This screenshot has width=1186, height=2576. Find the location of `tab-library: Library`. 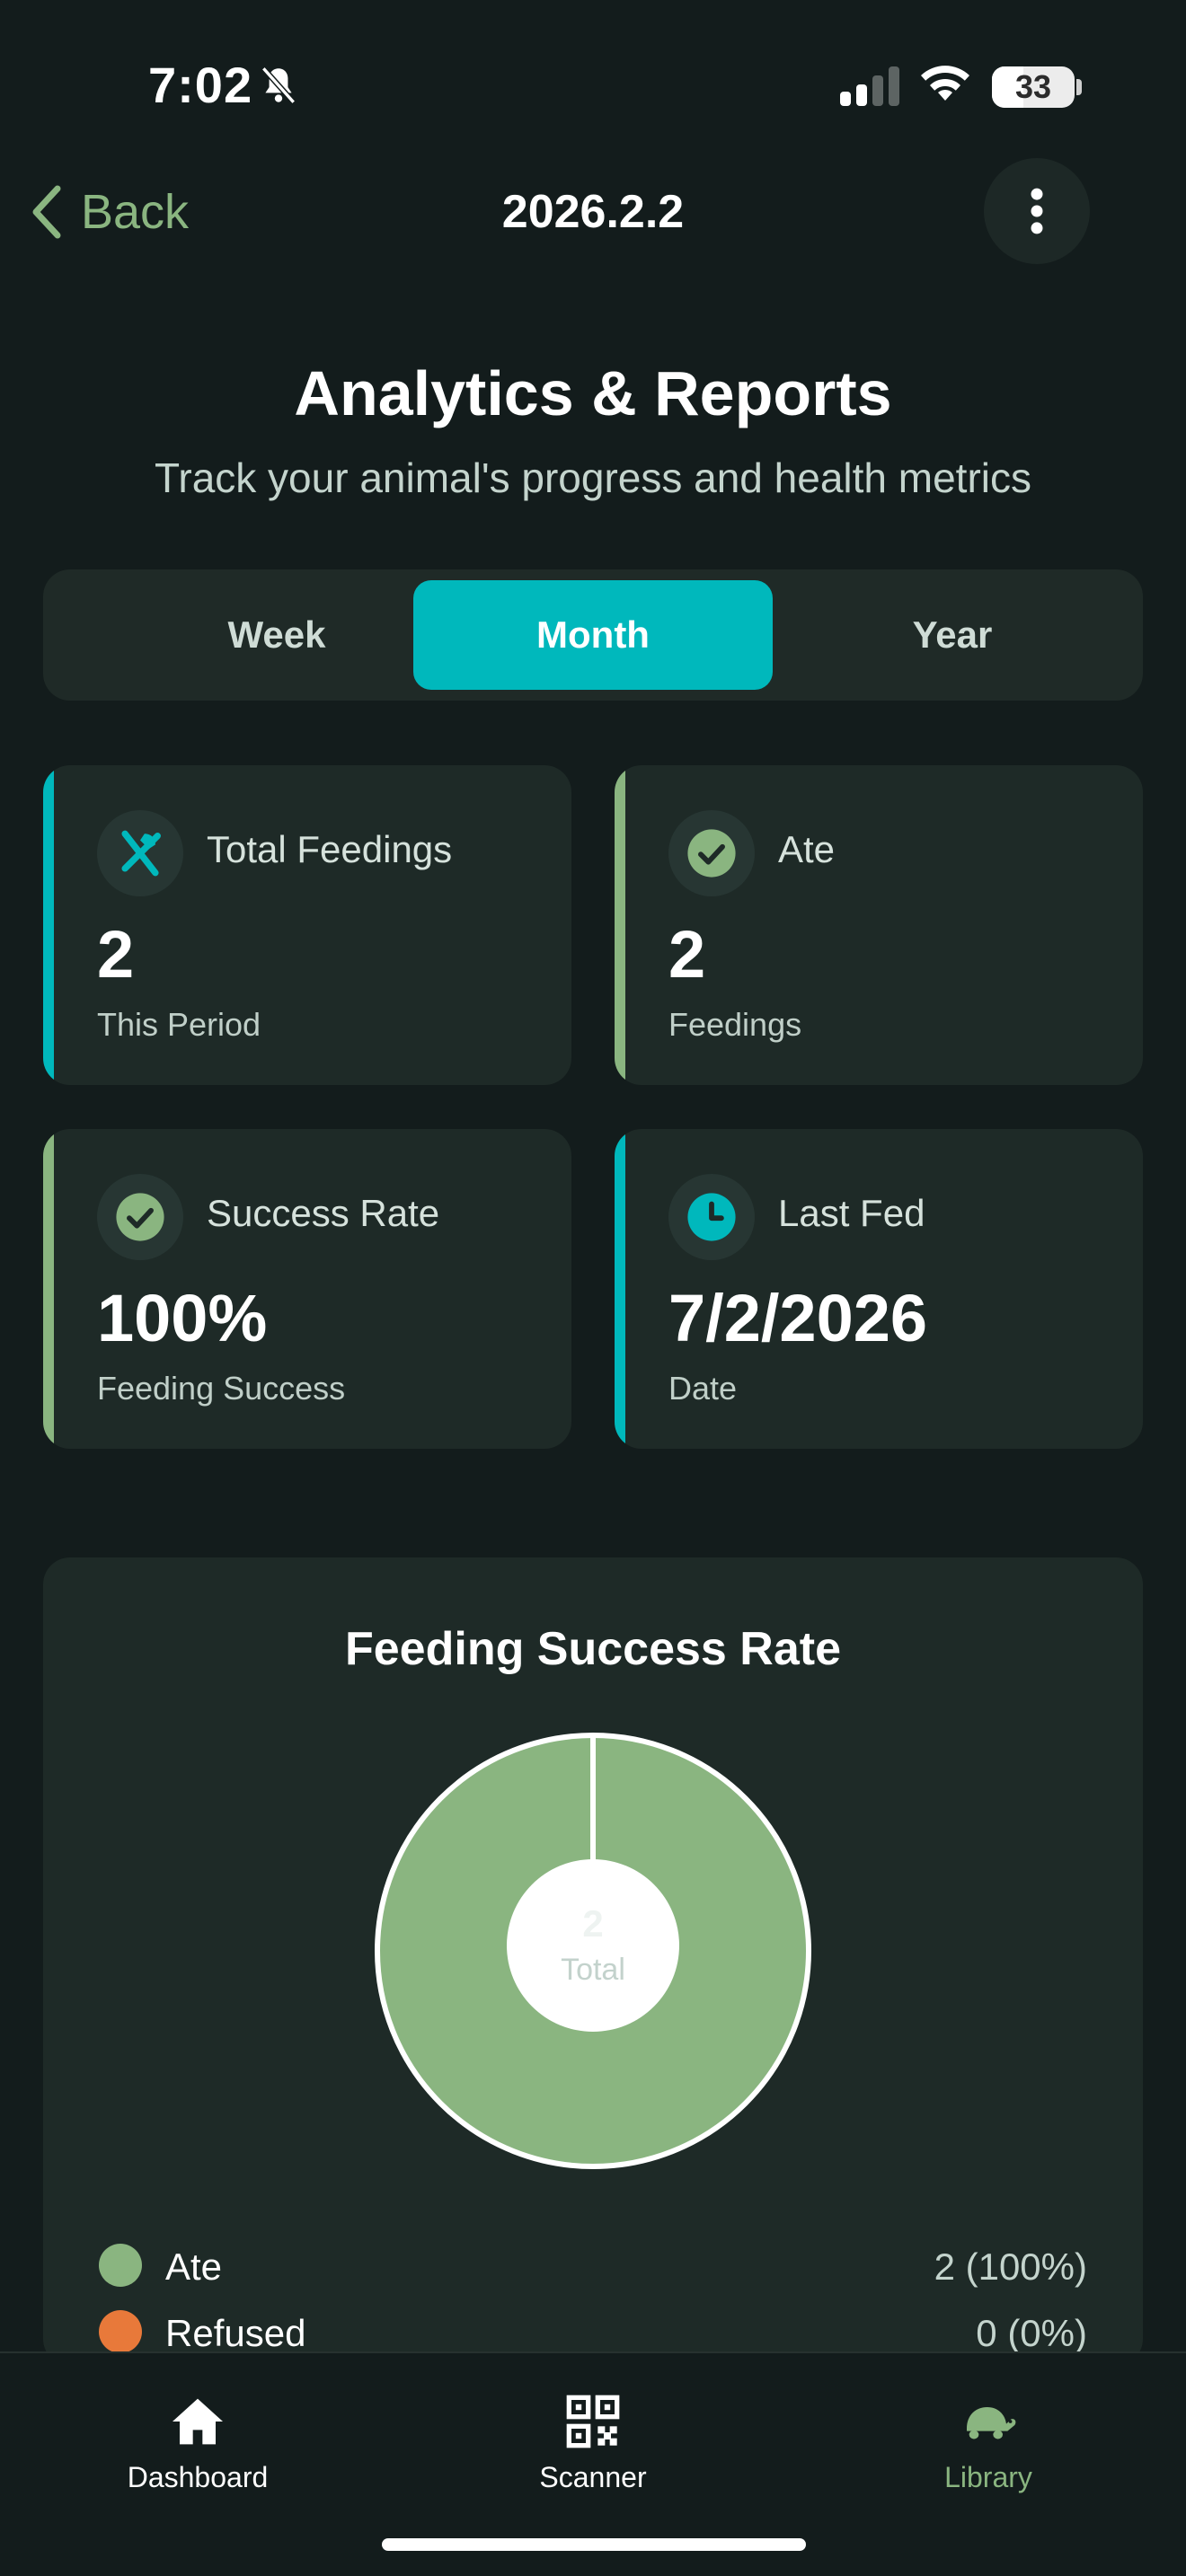

tab-library: Library is located at coordinates (988, 2438).